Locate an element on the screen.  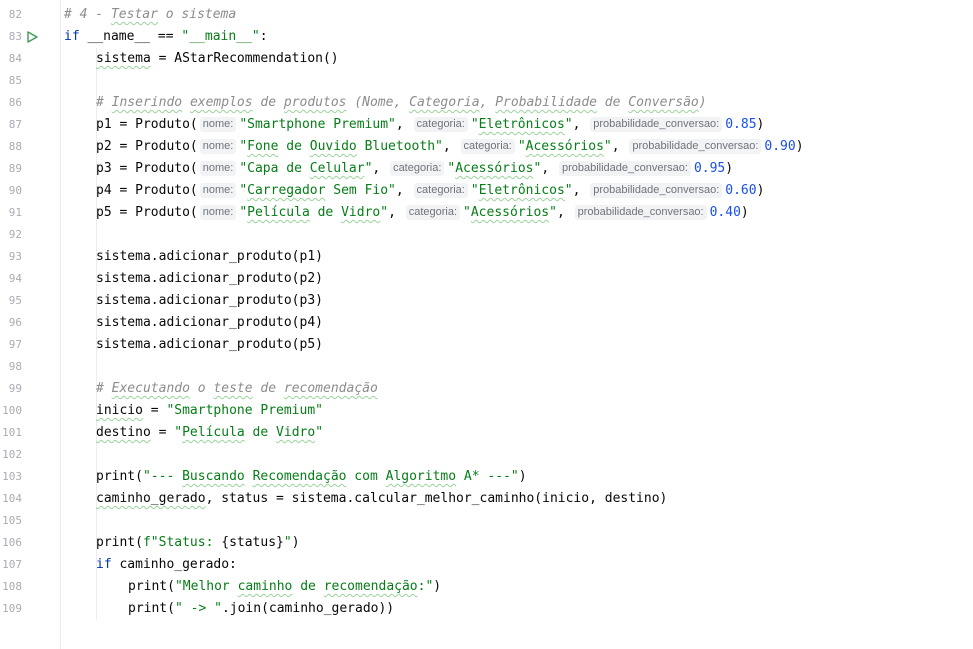
line-number: 86 is located at coordinates (15, 102).